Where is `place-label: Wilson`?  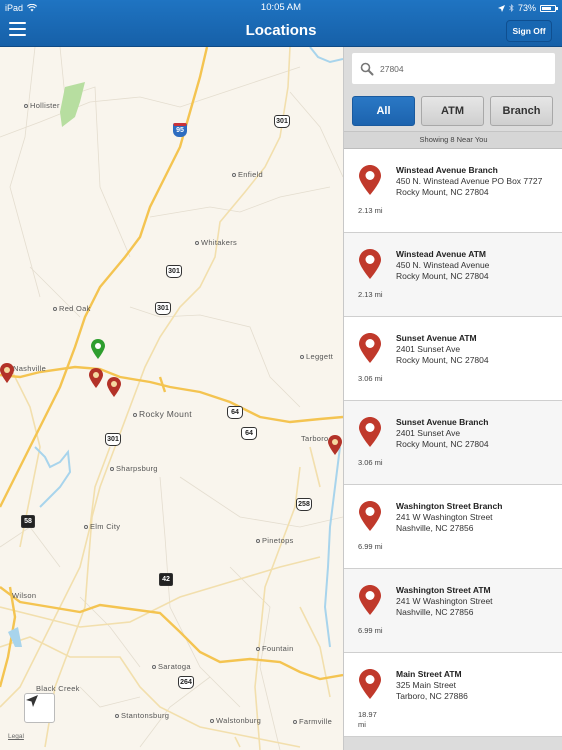
place-label: Wilson is located at coordinates (24, 595).